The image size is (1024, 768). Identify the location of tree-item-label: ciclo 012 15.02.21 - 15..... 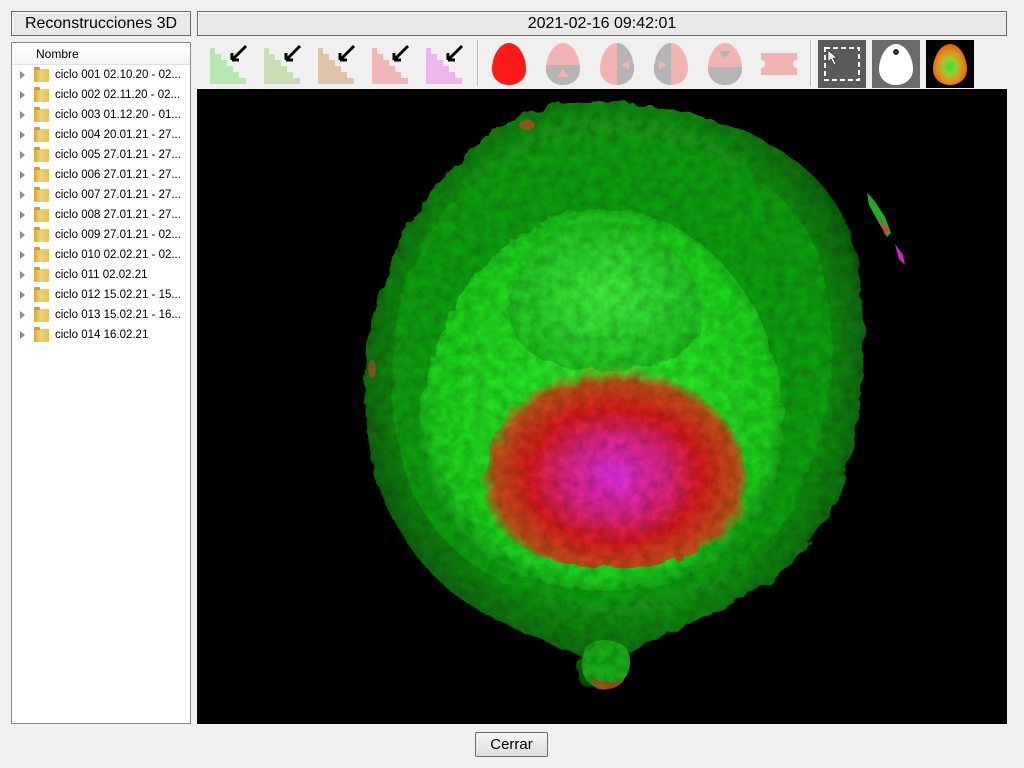
(118, 295).